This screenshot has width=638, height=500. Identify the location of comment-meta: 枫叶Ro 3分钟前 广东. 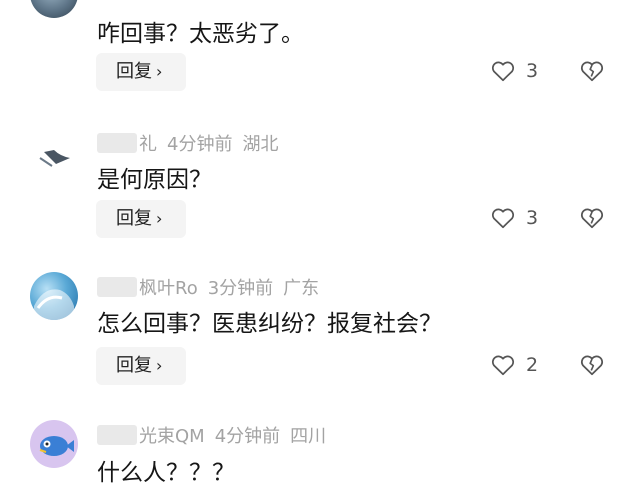
(208, 287).